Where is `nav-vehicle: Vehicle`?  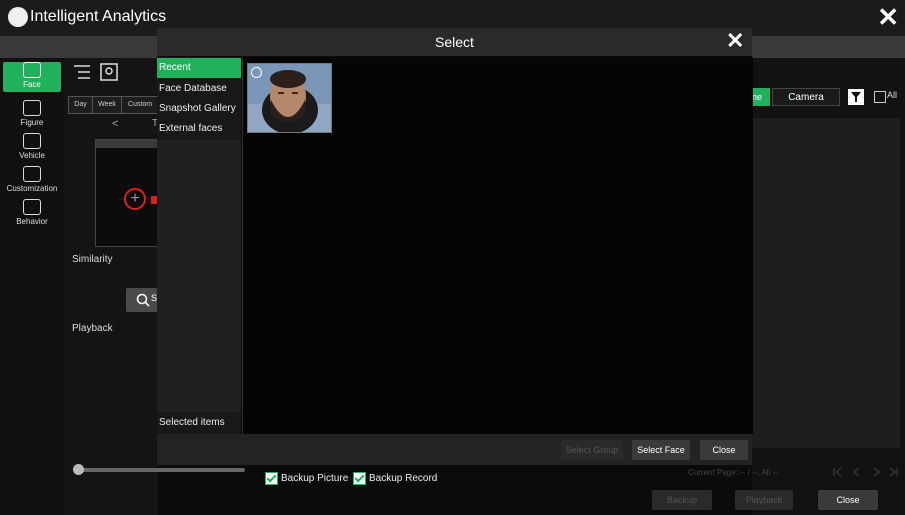 nav-vehicle: Vehicle is located at coordinates (32, 146).